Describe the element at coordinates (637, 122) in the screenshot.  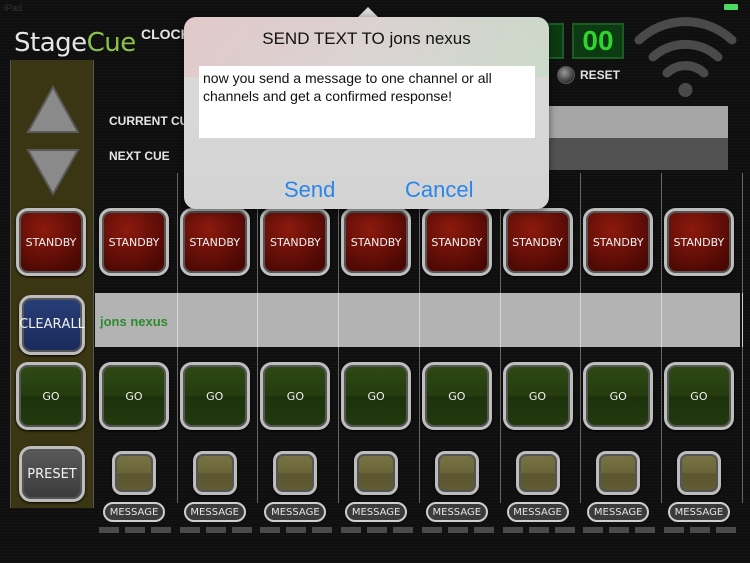
I see `current-cue-field` at that location.